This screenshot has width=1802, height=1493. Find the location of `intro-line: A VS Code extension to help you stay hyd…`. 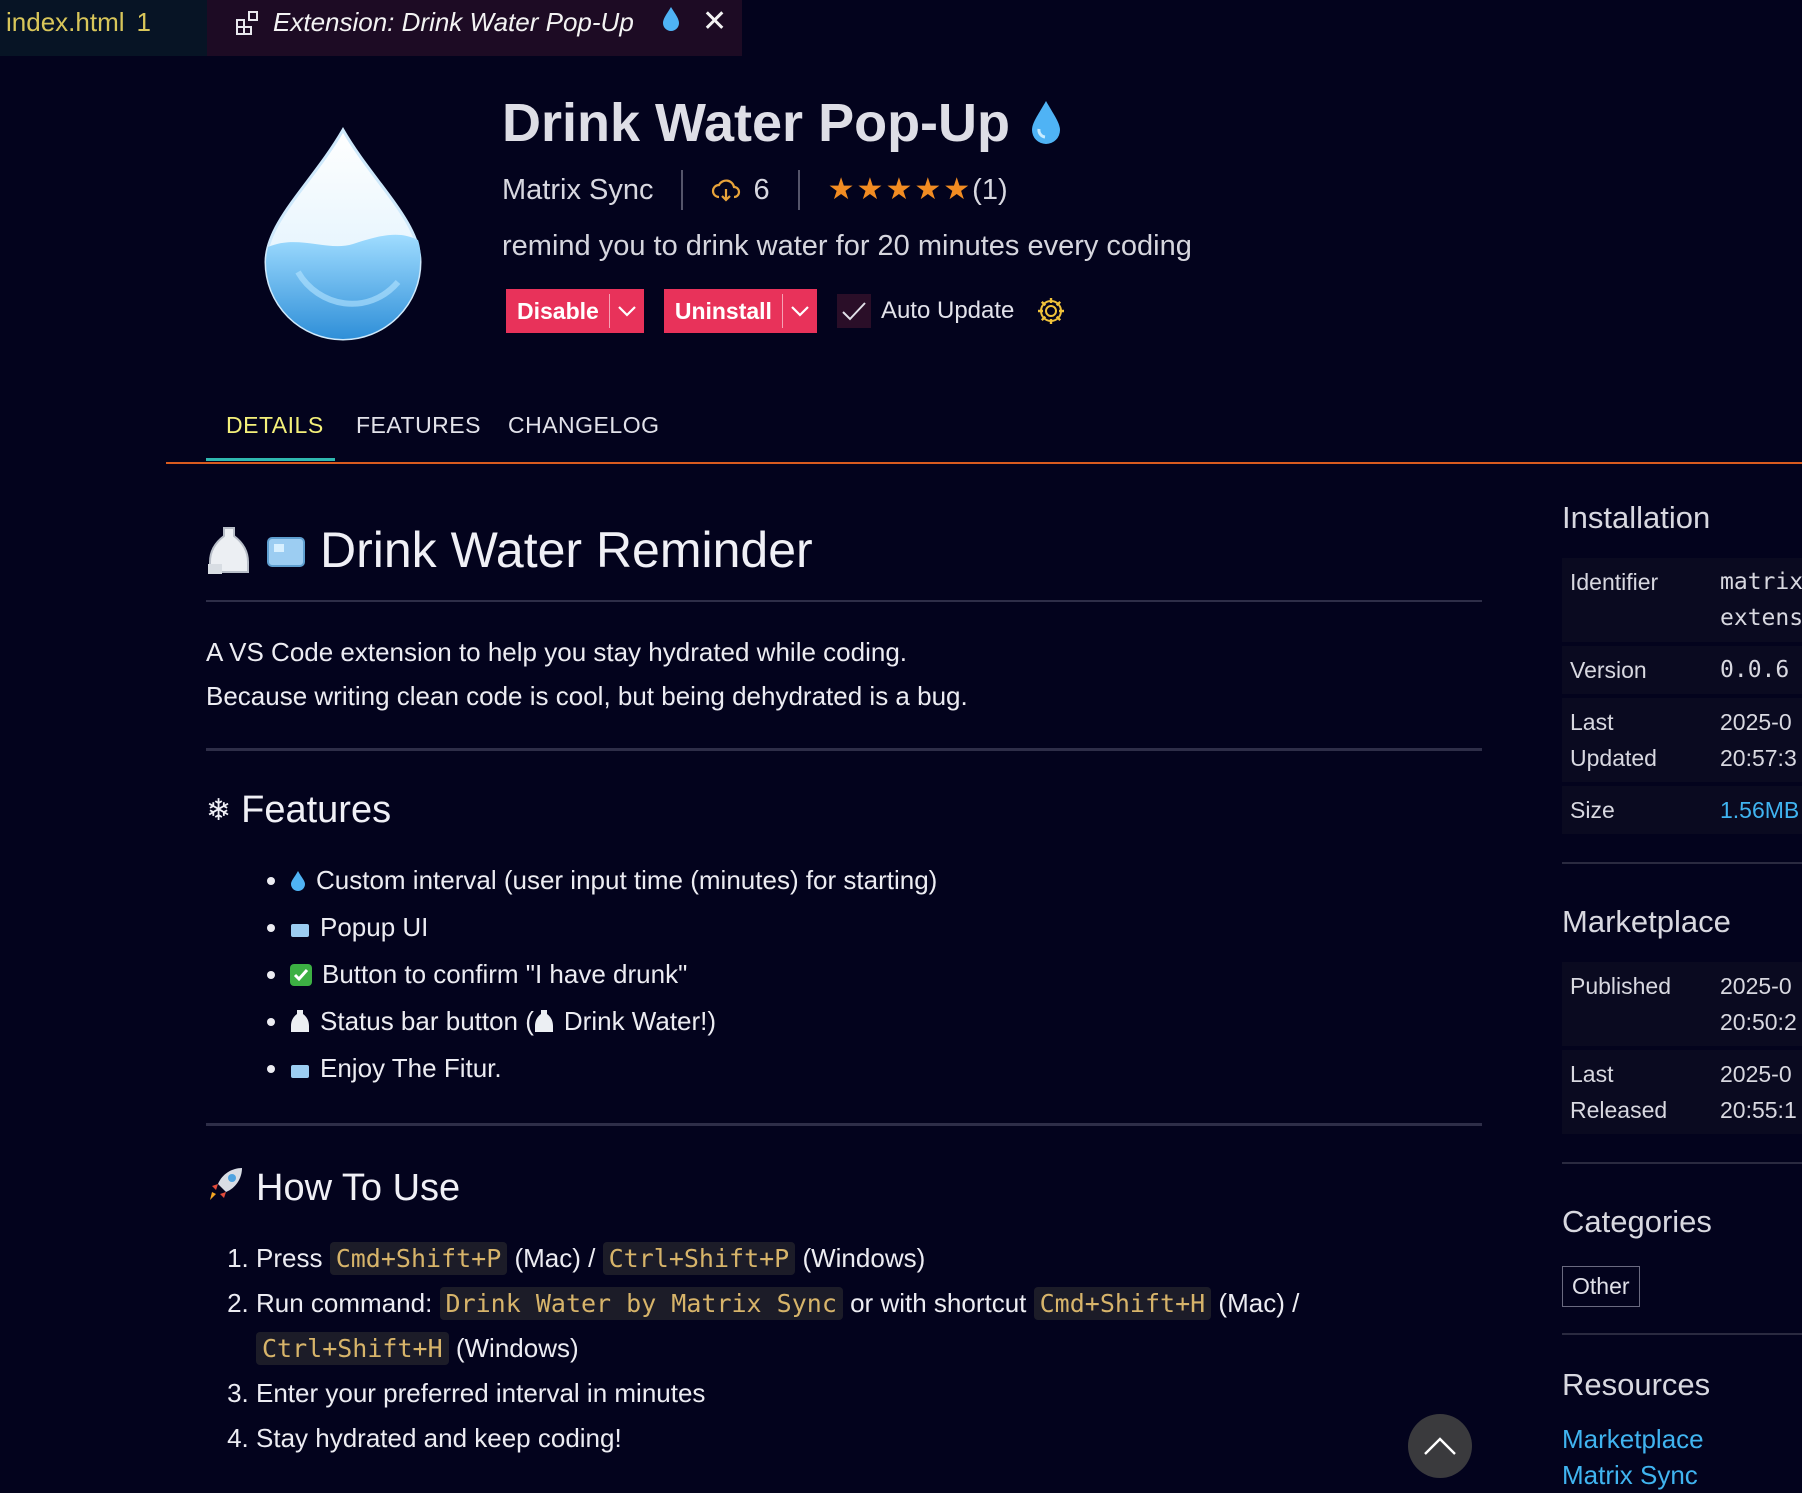

intro-line: A VS Code extension to help you stay hyd… is located at coordinates (556, 652).